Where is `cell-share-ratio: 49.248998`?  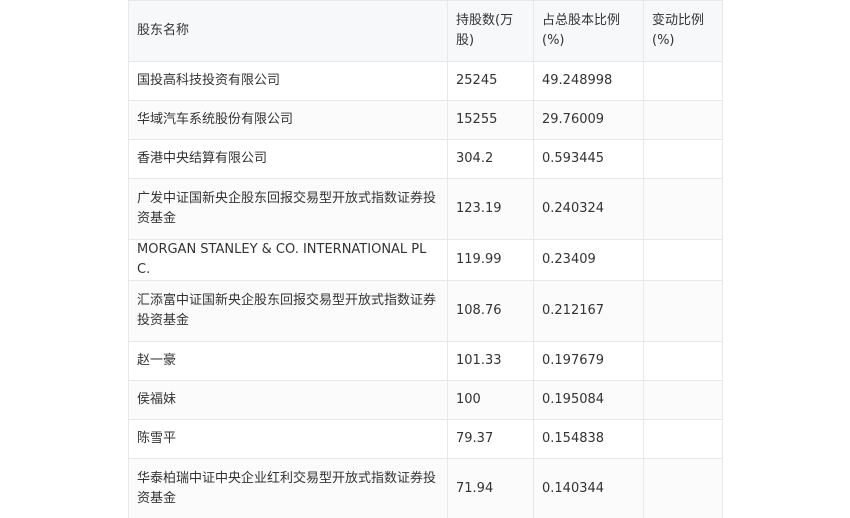
cell-share-ratio: 49.248998 is located at coordinates (588, 81).